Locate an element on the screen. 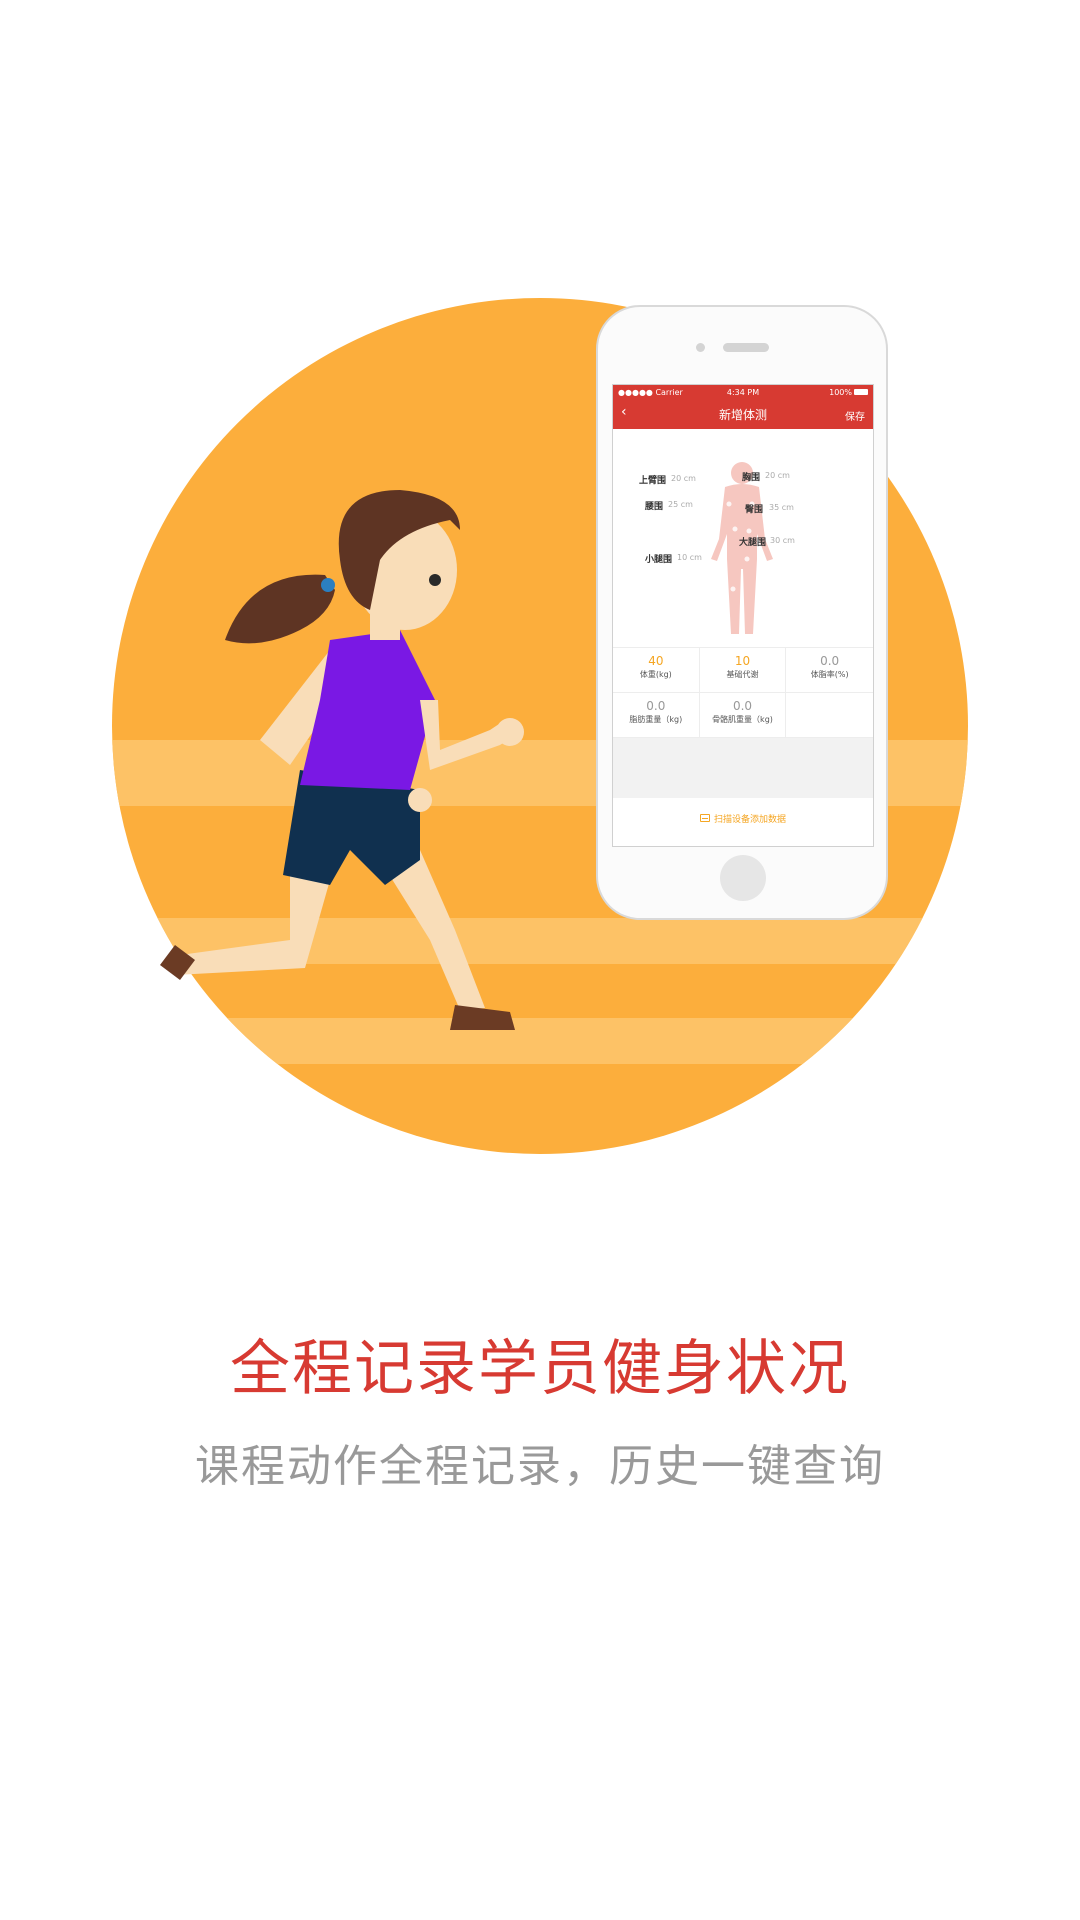 This screenshot has width=1080, height=1920. stat-bmr-value: 10 is located at coordinates (742, 661).